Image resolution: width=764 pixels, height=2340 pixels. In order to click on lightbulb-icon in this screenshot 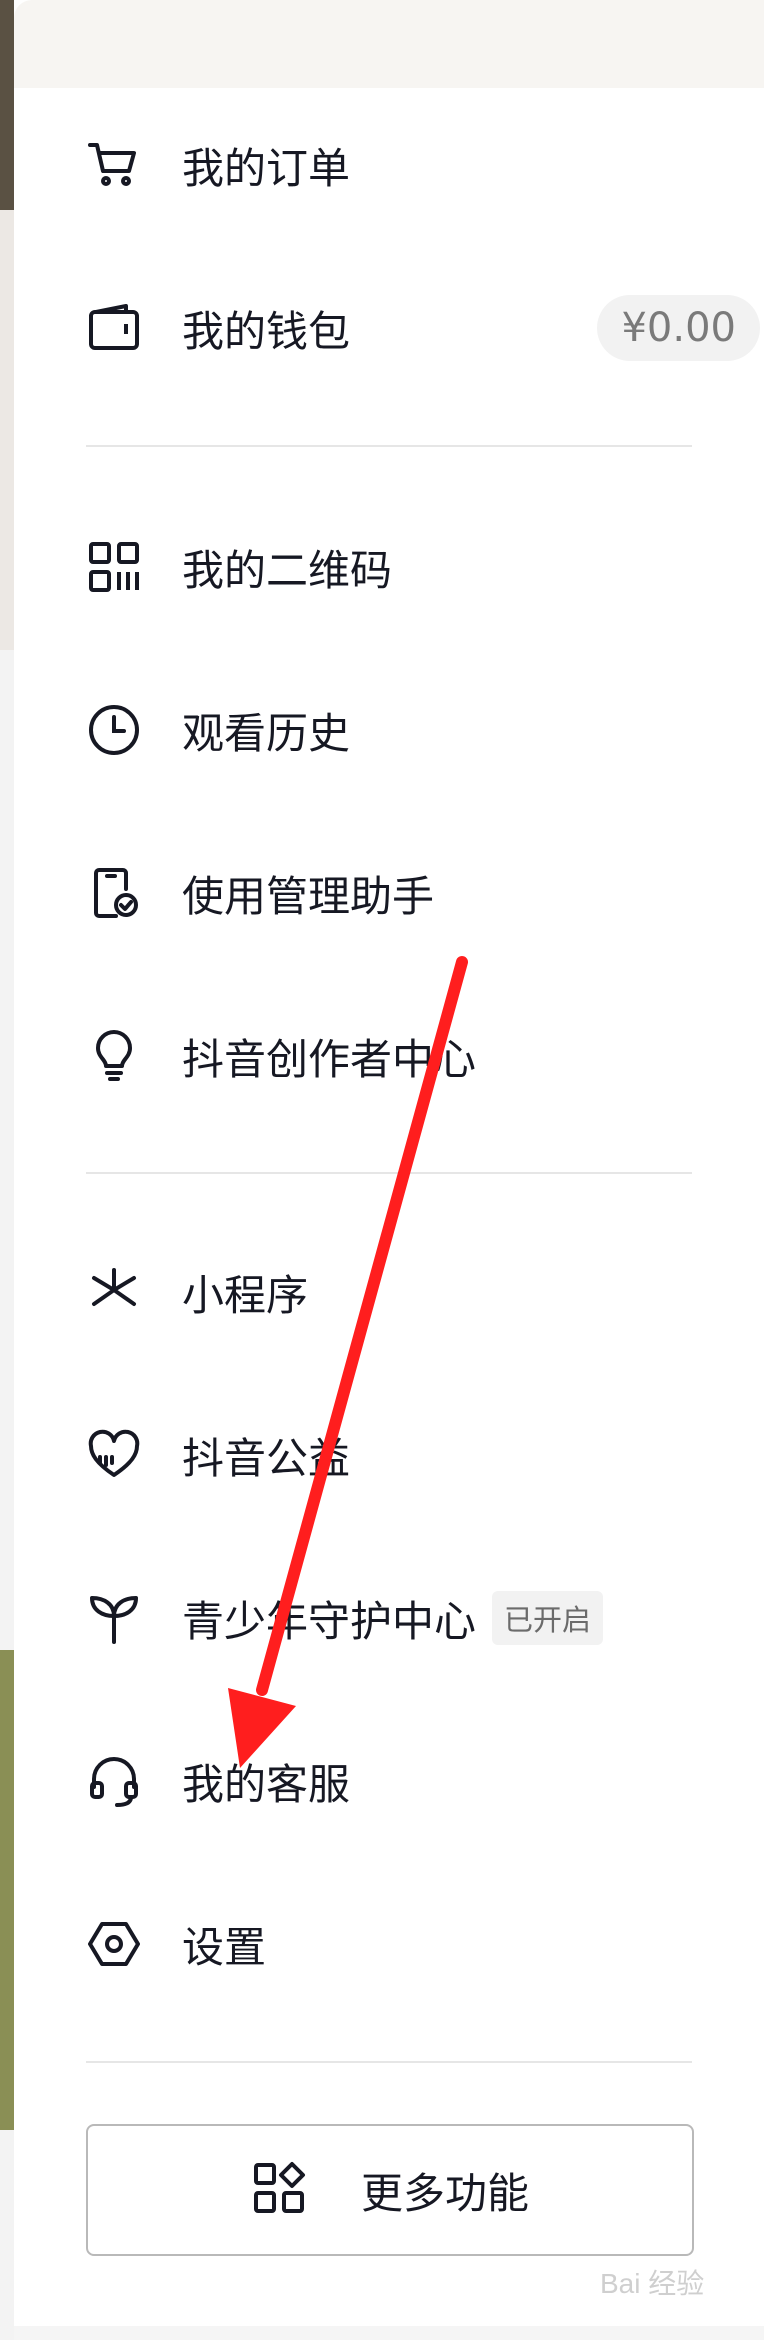, I will do `click(114, 1056)`.